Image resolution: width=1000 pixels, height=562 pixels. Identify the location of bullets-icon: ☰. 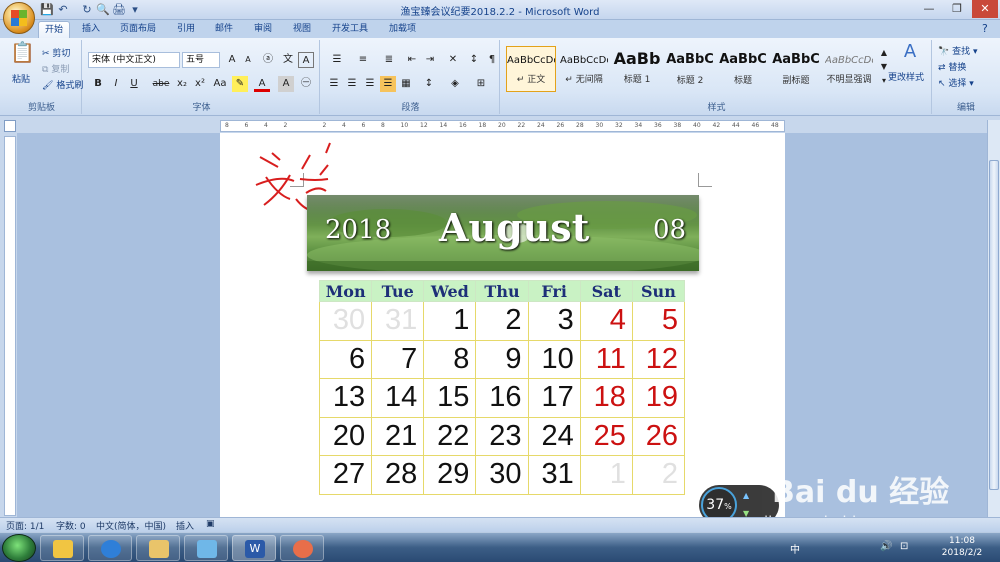
(337, 60).